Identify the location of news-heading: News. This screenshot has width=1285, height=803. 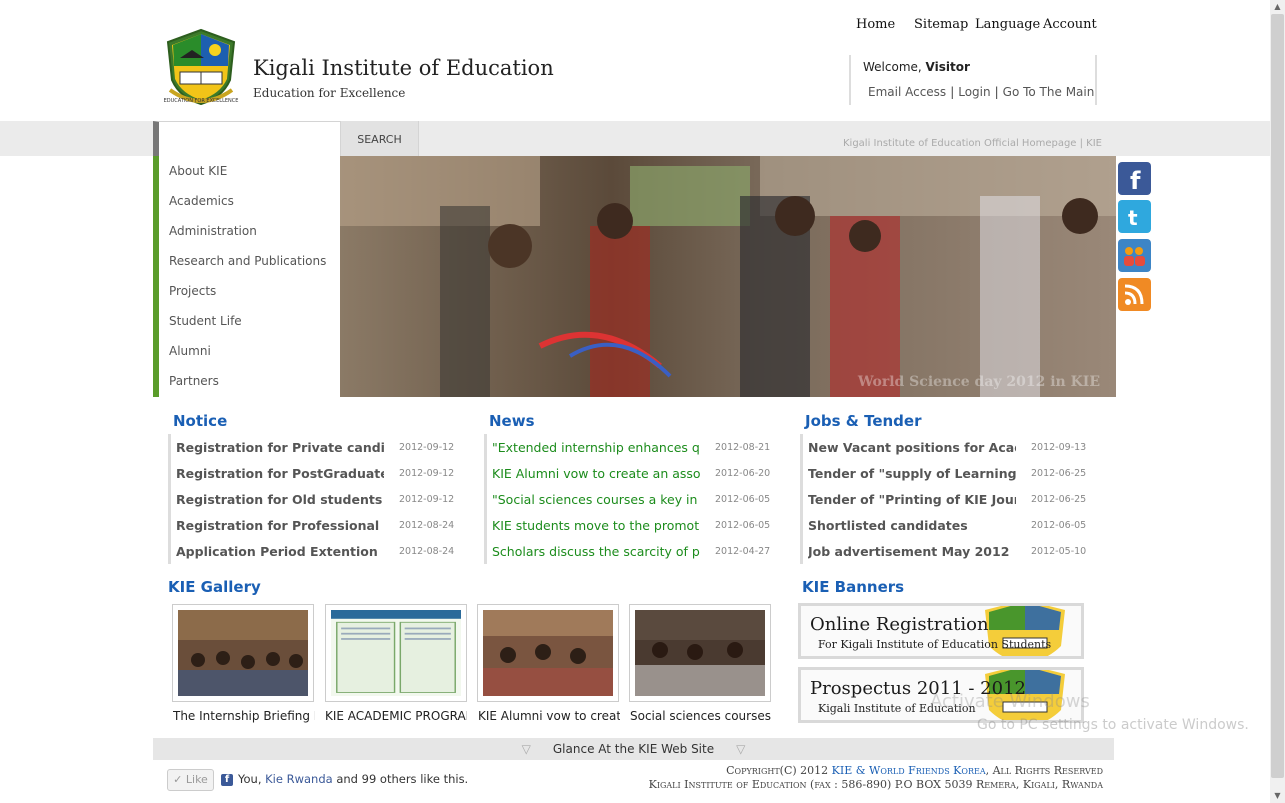
(512, 421).